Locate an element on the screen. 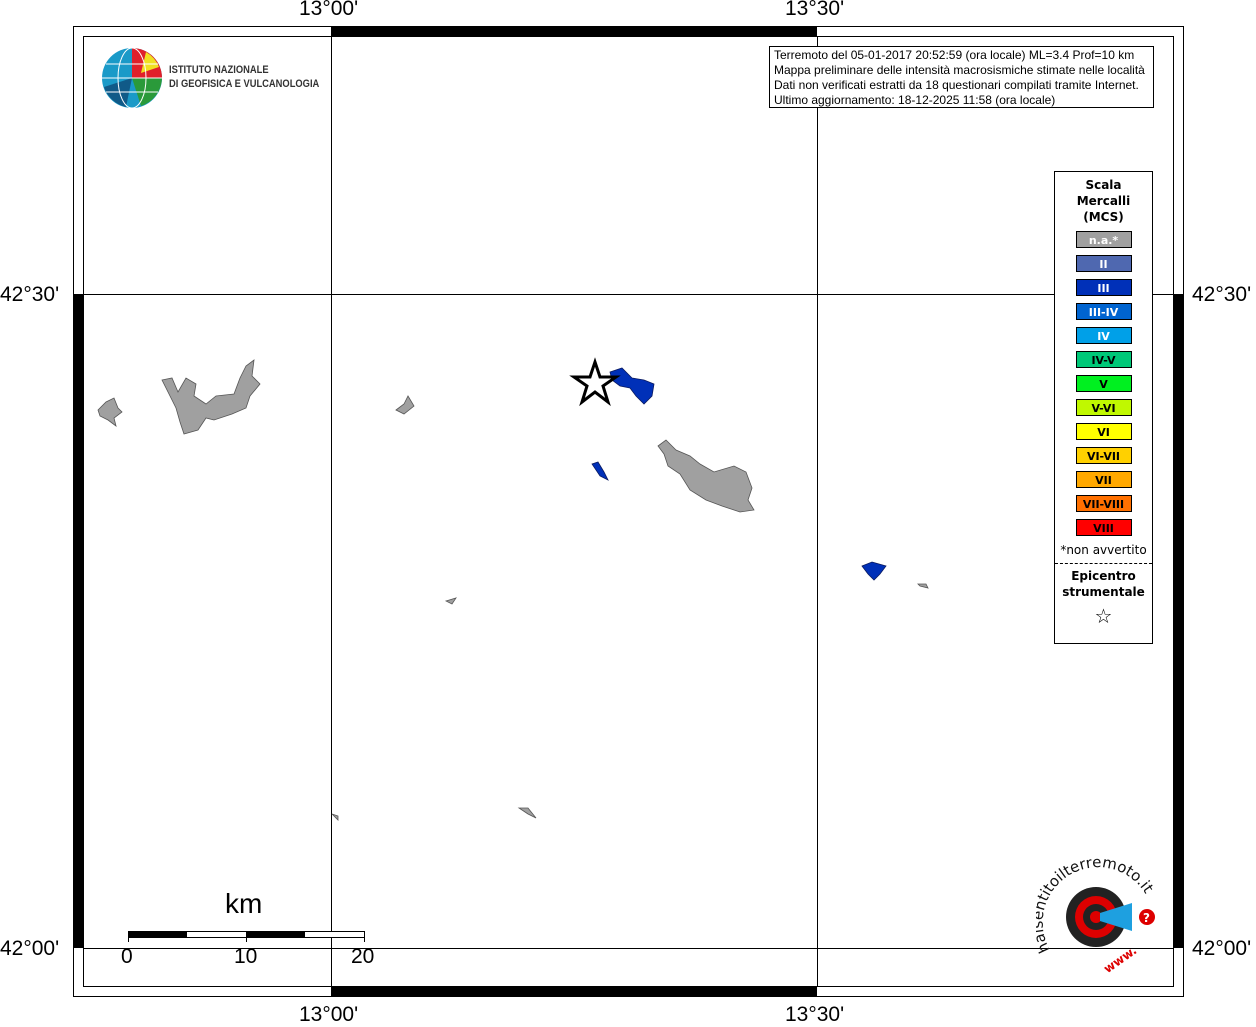 The image size is (1256, 1027). ingv-logo-line2: DI GEOFISICA E VULCANOLOGIA is located at coordinates (244, 84).